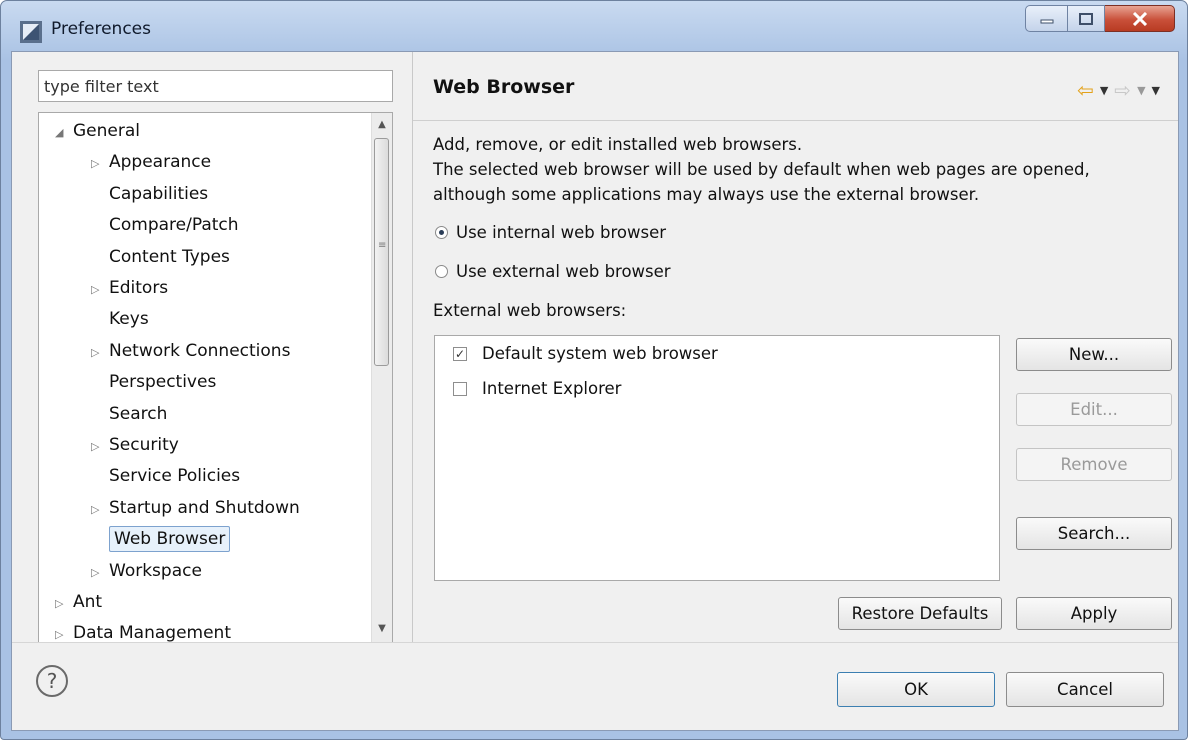 Image resolution: width=1194 pixels, height=744 pixels. I want to click on grip-icon: ≡, so click(382, 245).